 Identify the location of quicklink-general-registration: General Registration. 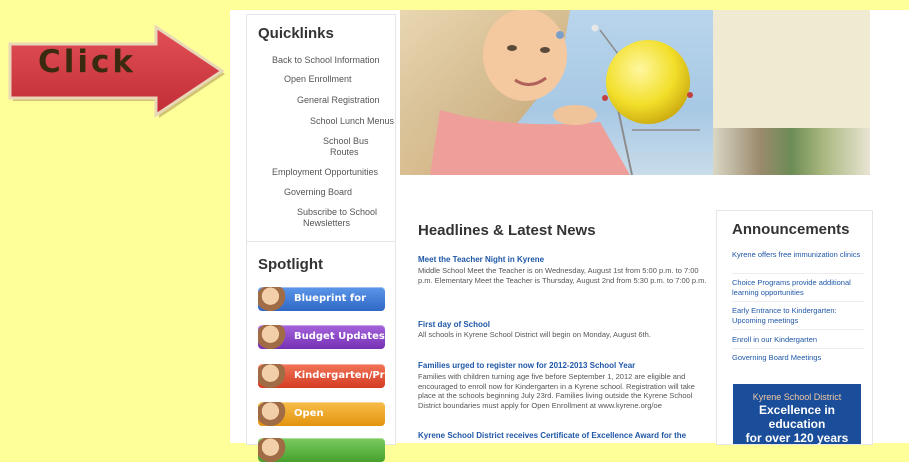
(338, 100).